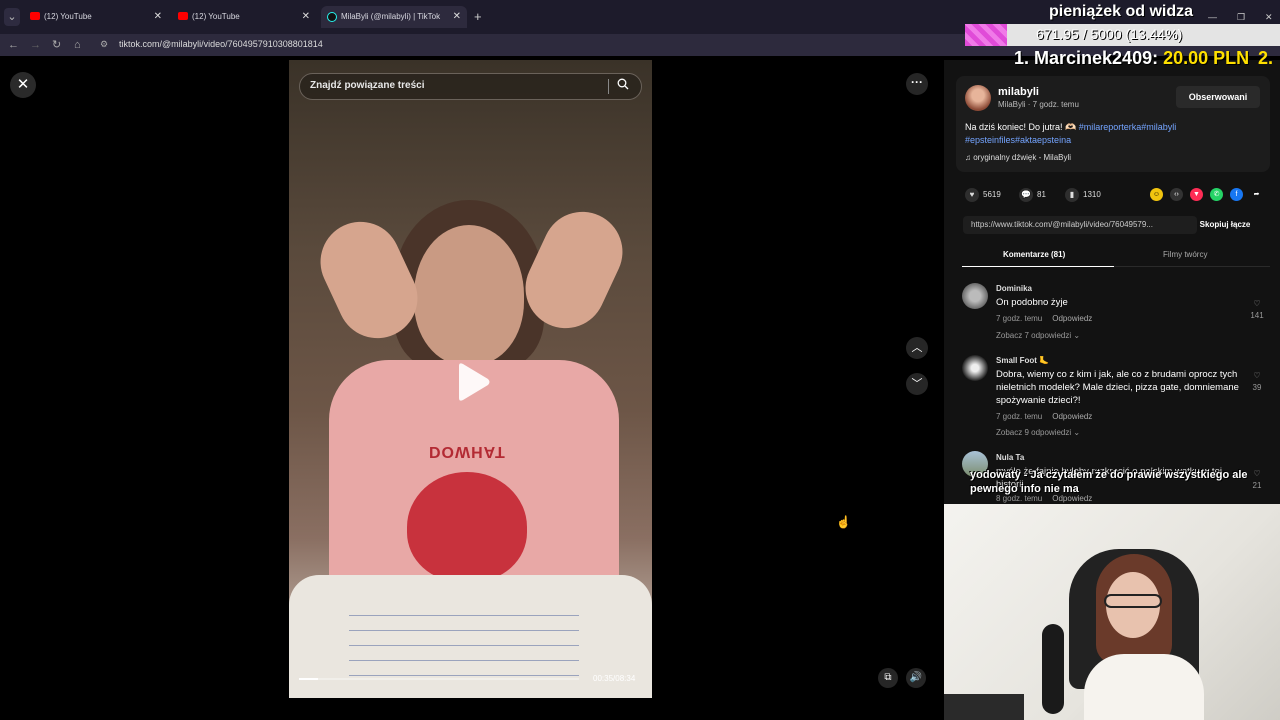 Image resolution: width=1280 pixels, height=720 pixels. Describe the element at coordinates (916, 678) in the screenshot. I see `volume-icon: 🔊` at that location.